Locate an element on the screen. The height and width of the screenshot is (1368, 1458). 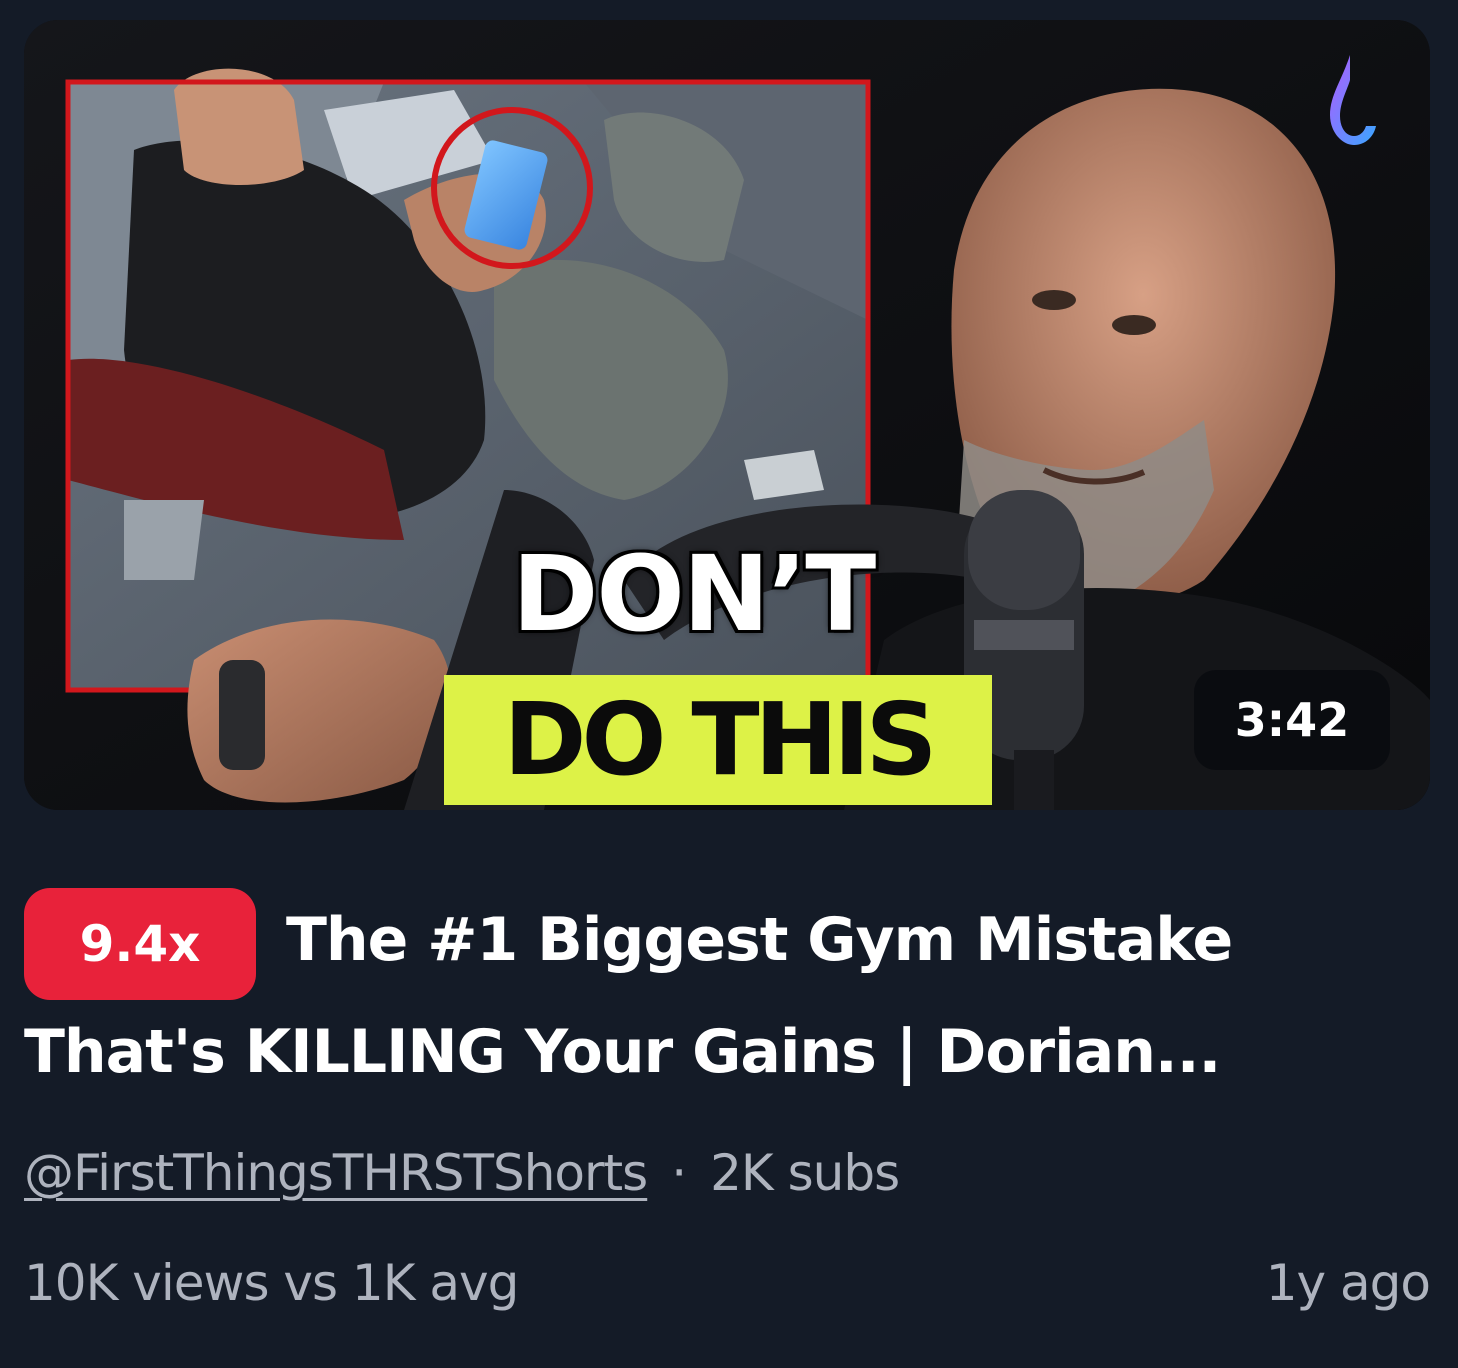
thumbnail-overlay-line1: DON’T is located at coordinates (694, 594).